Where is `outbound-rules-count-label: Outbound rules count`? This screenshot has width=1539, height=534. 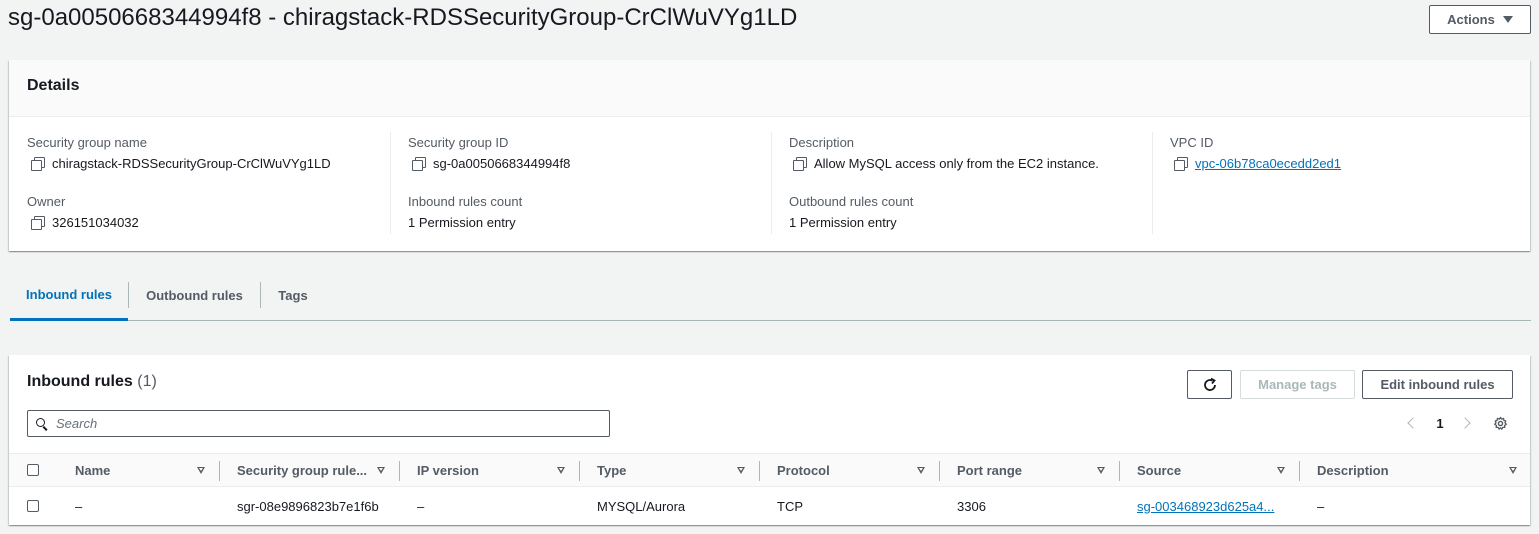
outbound-rules-count-label: Outbound rules count is located at coordinates (851, 201).